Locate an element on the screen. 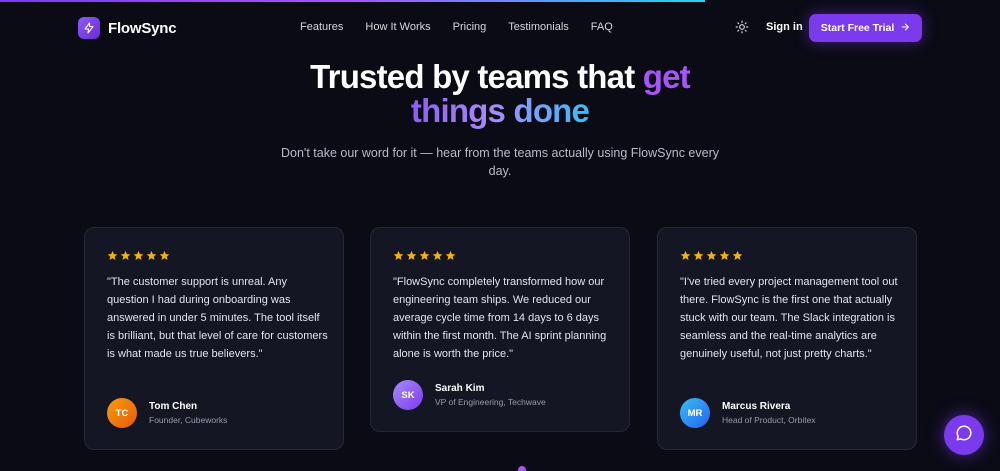 The image size is (1000, 471). testimonial-author: SK Sarah Kim VP of Engineering, Techwave is located at coordinates (469, 395).